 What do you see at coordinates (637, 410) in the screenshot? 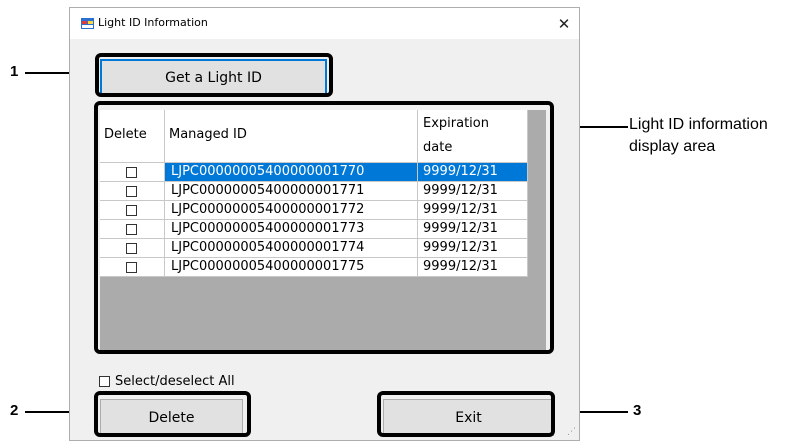
I see `callout-number-3: 3` at bounding box center [637, 410].